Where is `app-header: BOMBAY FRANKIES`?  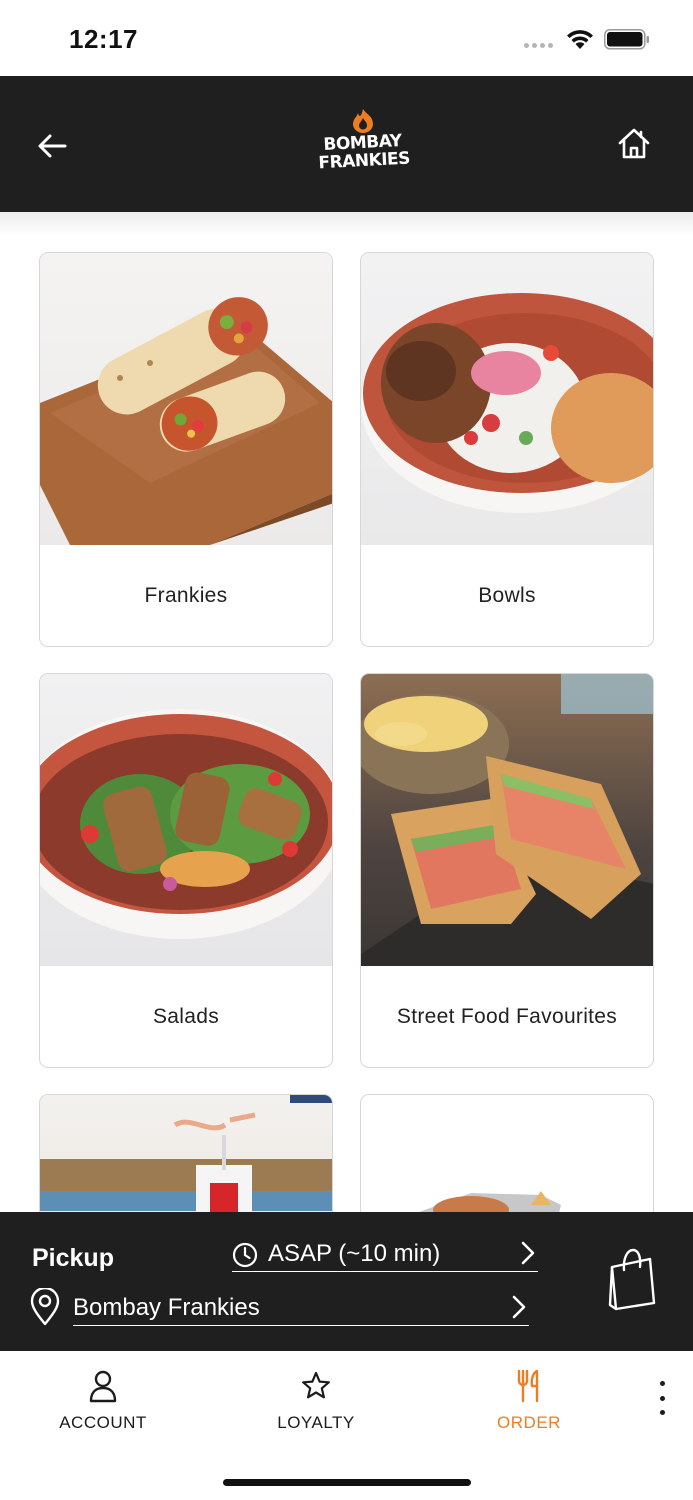 app-header: BOMBAY FRANKIES is located at coordinates (346, 144).